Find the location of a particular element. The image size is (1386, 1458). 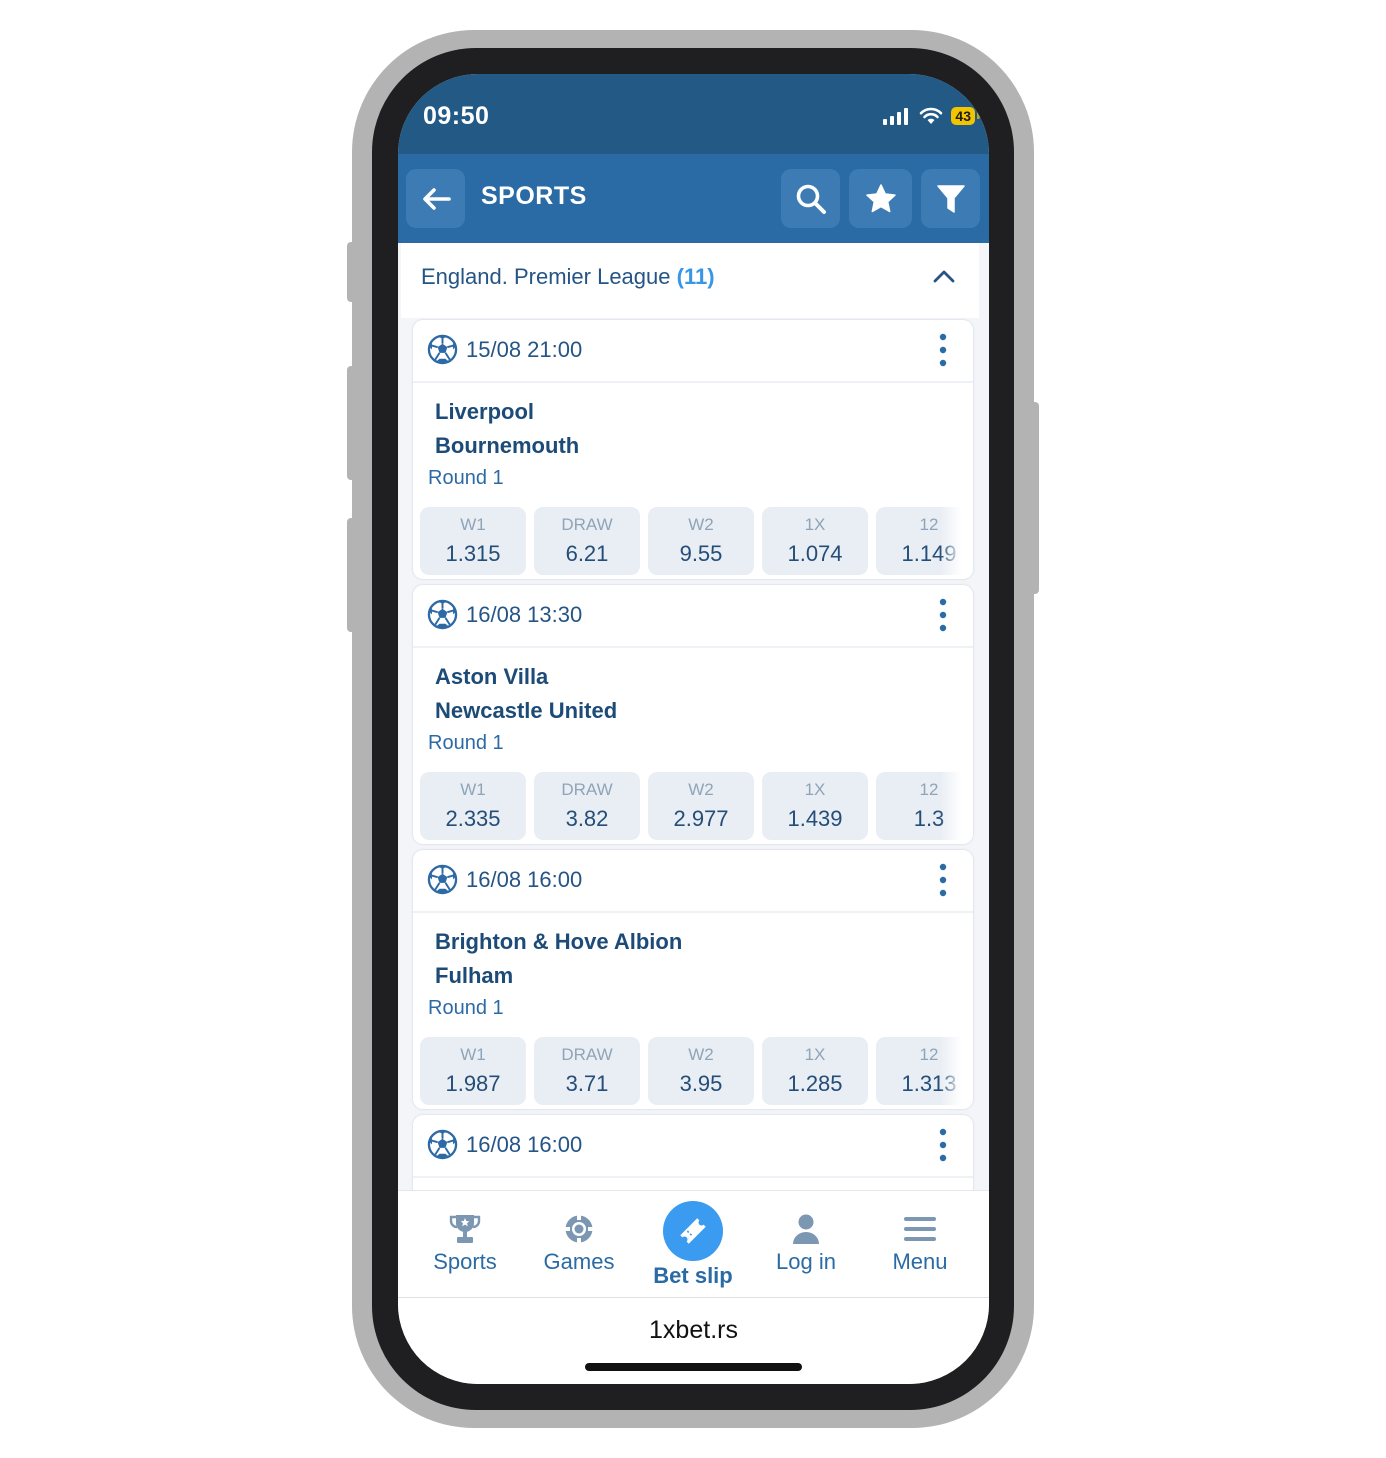

league-header: England. Premier League (11) is located at coordinates (690, 280).